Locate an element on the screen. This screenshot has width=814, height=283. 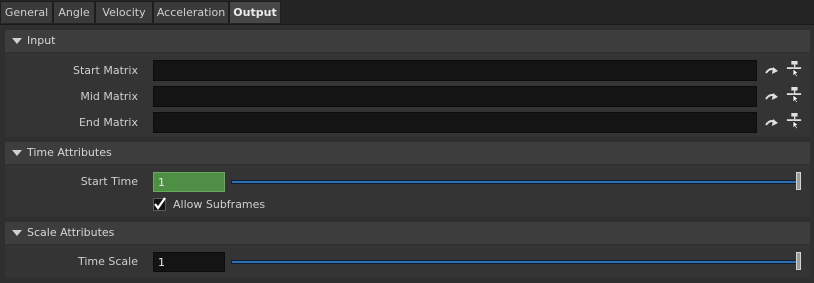
start-time-slider-handle is located at coordinates (798, 181).